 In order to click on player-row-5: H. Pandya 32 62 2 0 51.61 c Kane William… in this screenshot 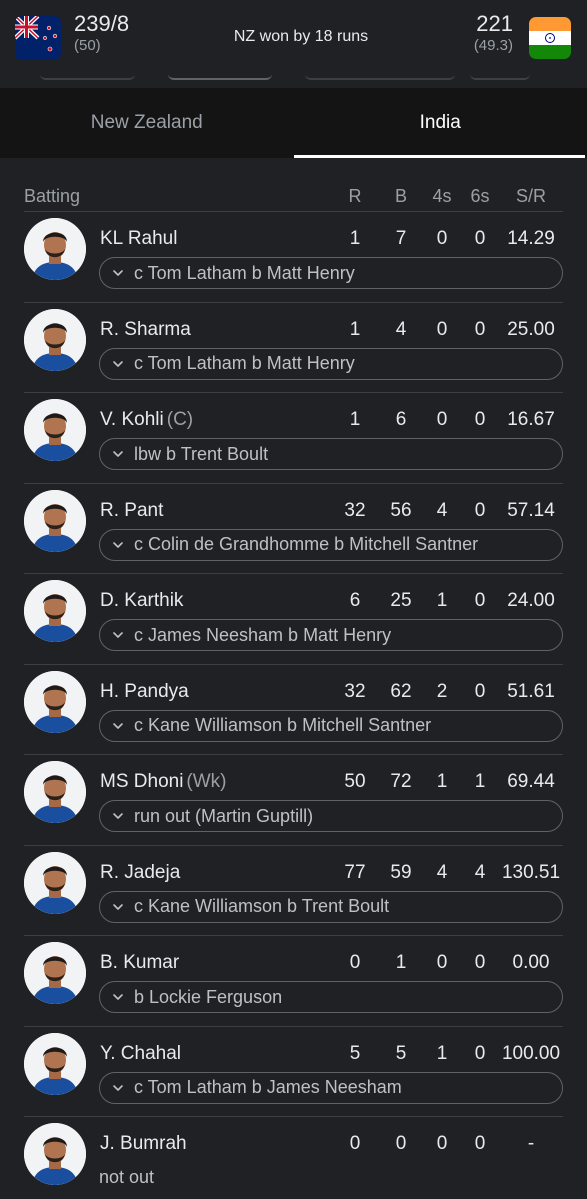, I will do `click(293, 710)`.